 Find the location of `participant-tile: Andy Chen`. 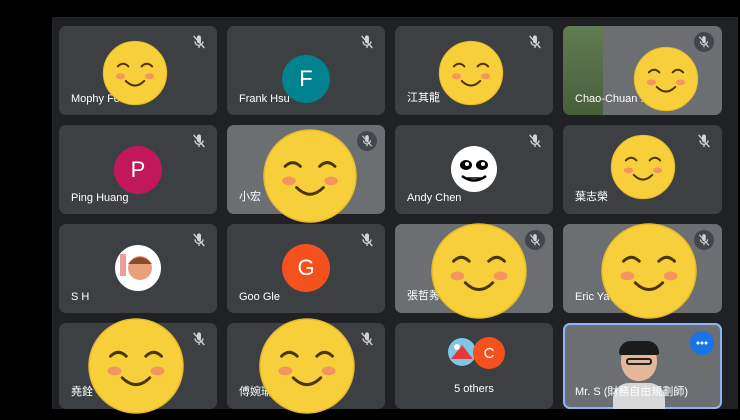

participant-tile: Andy Chen is located at coordinates (474, 169).